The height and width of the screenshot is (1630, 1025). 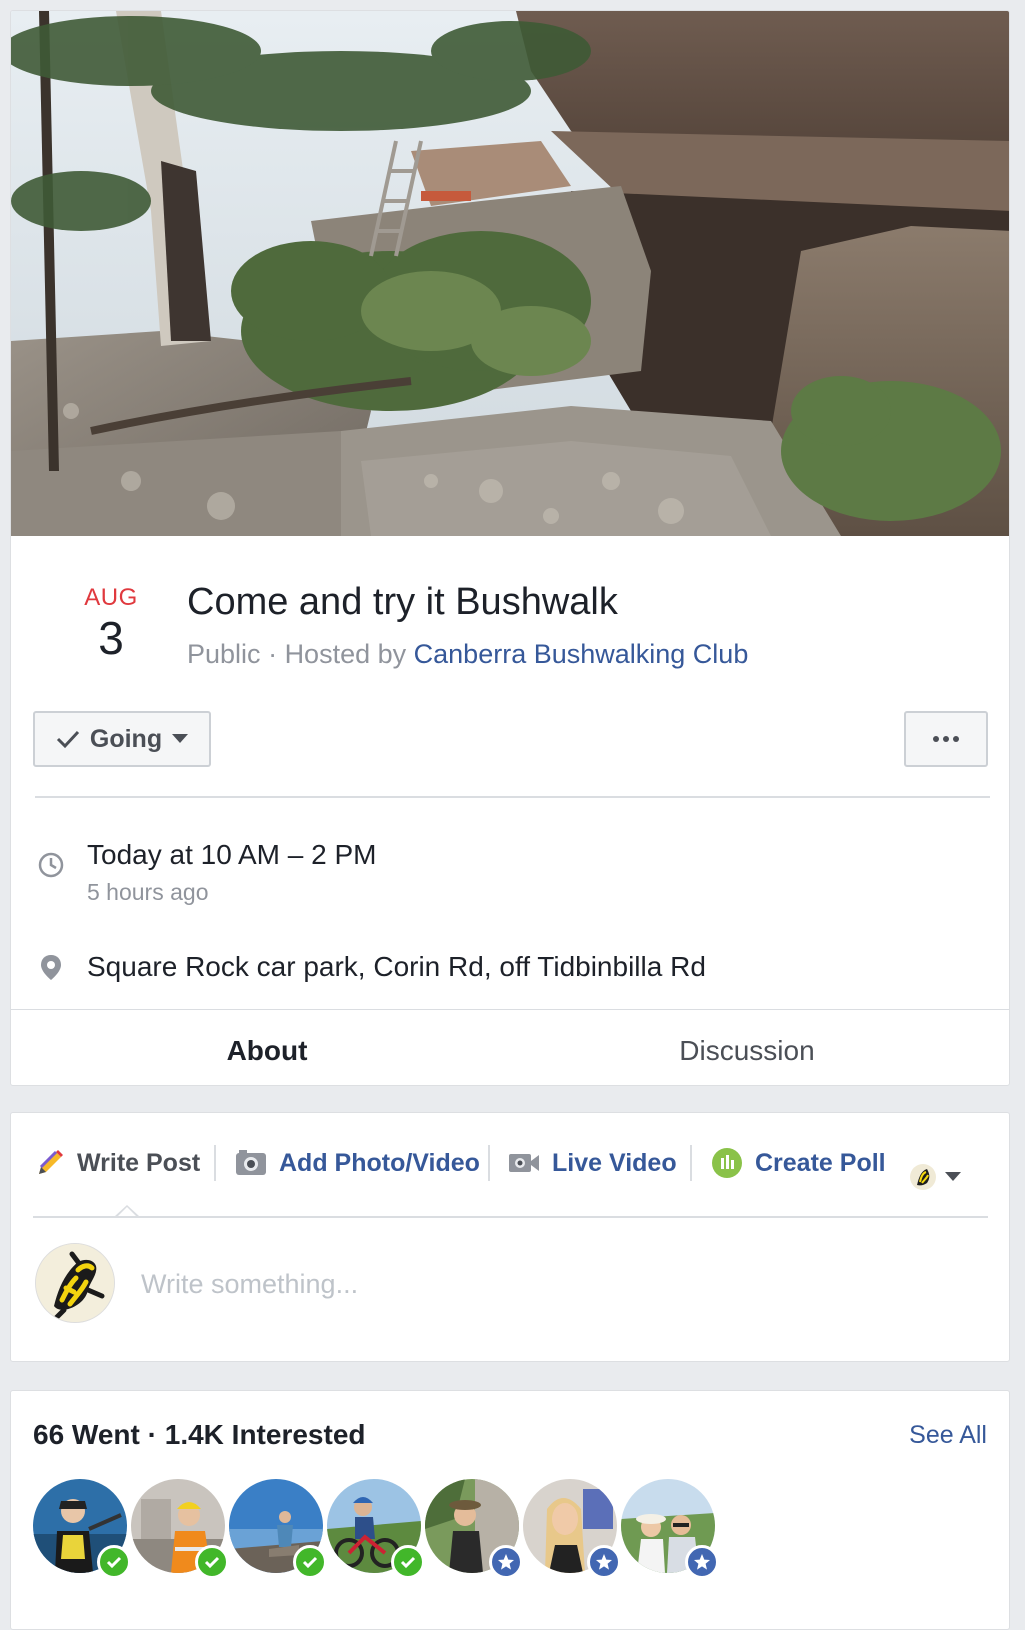 I want to click on post-as-selector, so click(x=935, y=1177).